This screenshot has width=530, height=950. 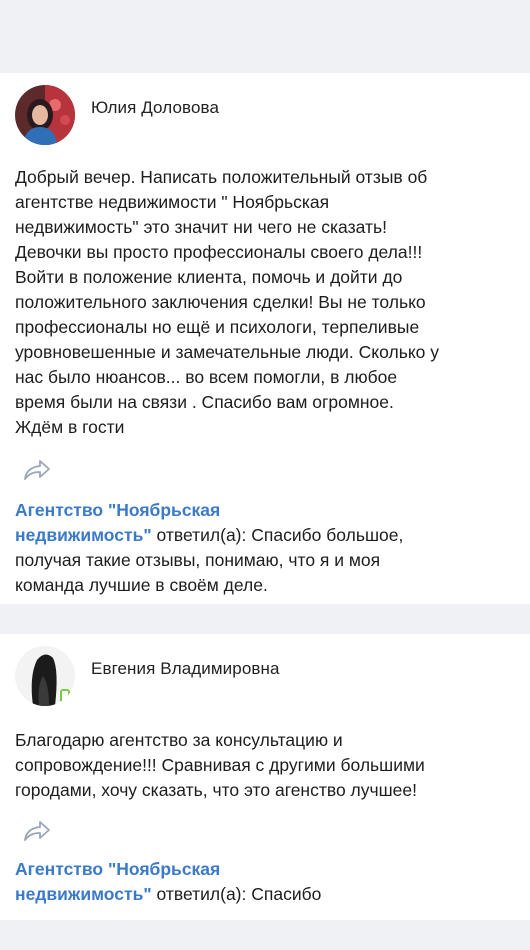 I want to click on review-header: Евгения Владимировна, so click(x=265, y=676).